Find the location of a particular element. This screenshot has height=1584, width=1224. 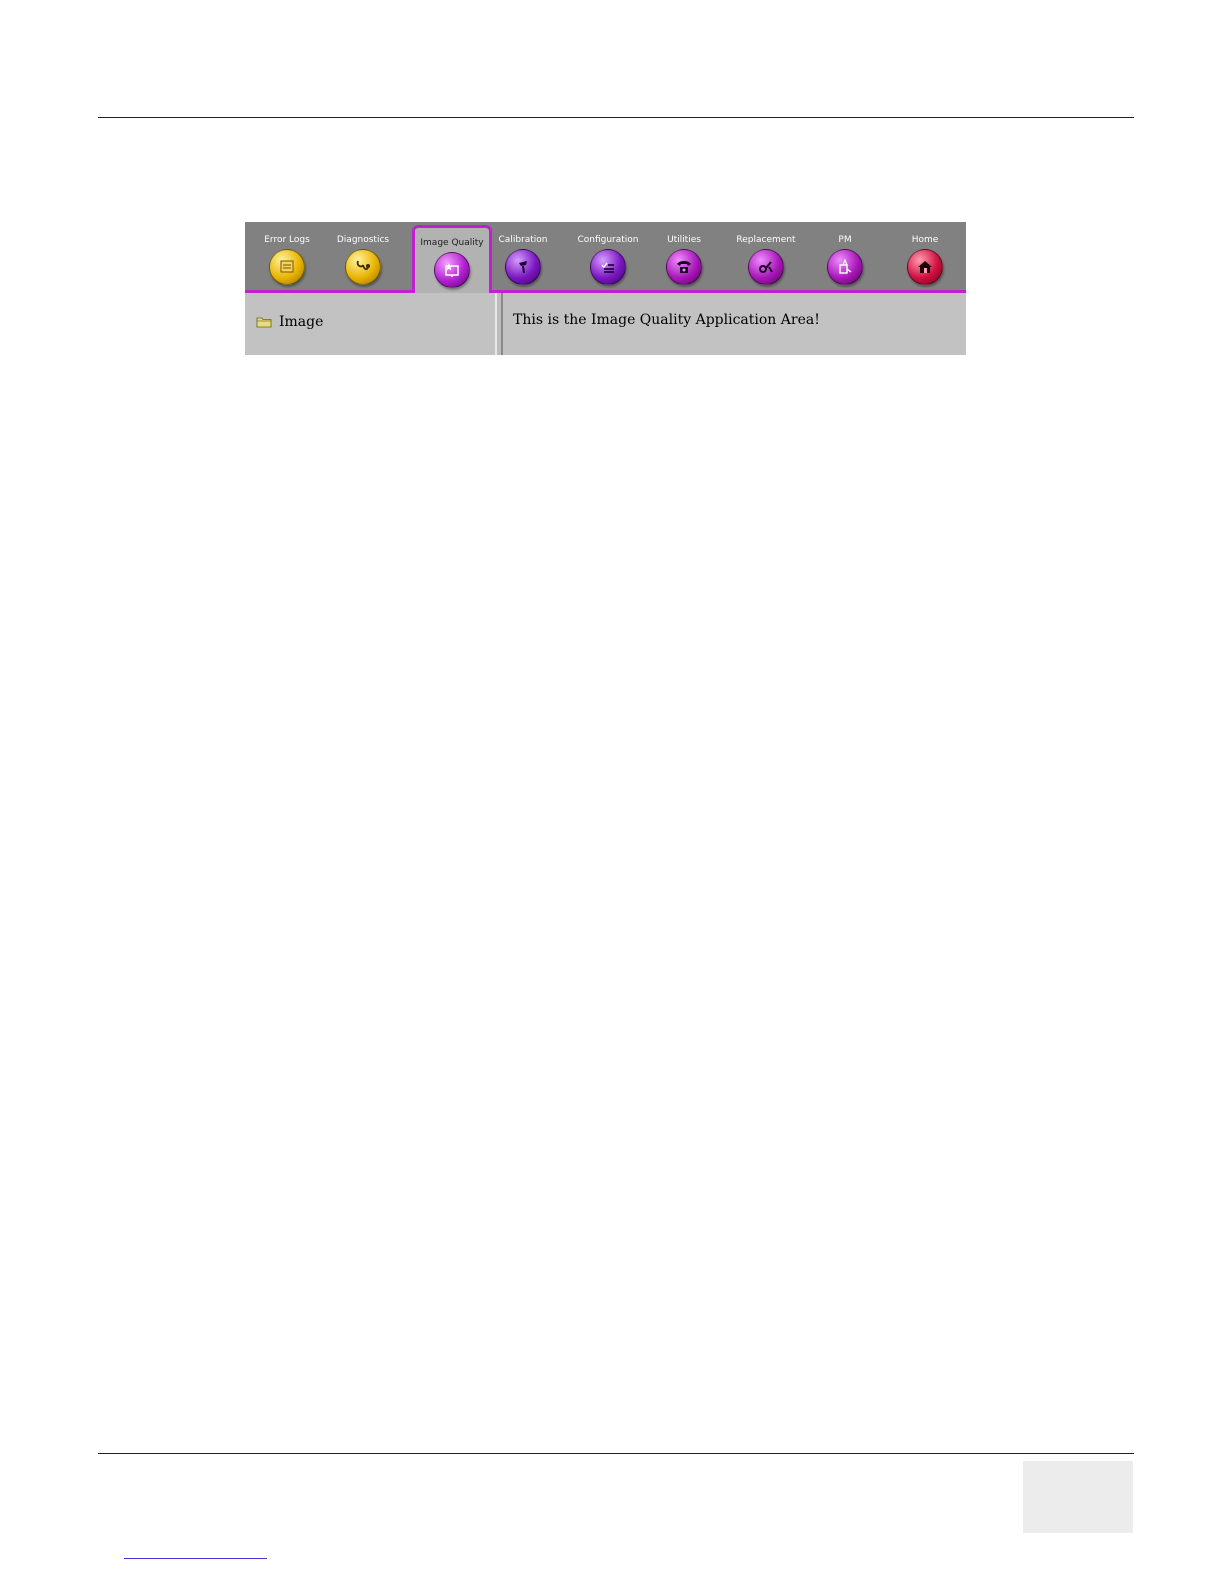

tab-error-logs: Error Logs is located at coordinates (287, 256).